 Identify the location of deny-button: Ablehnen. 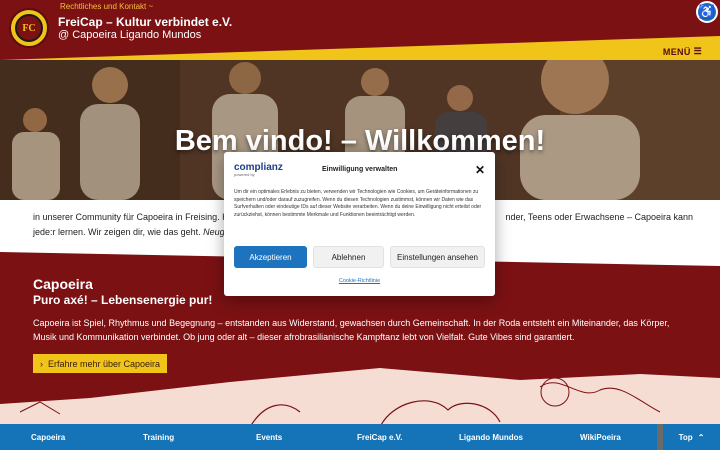
(348, 257).